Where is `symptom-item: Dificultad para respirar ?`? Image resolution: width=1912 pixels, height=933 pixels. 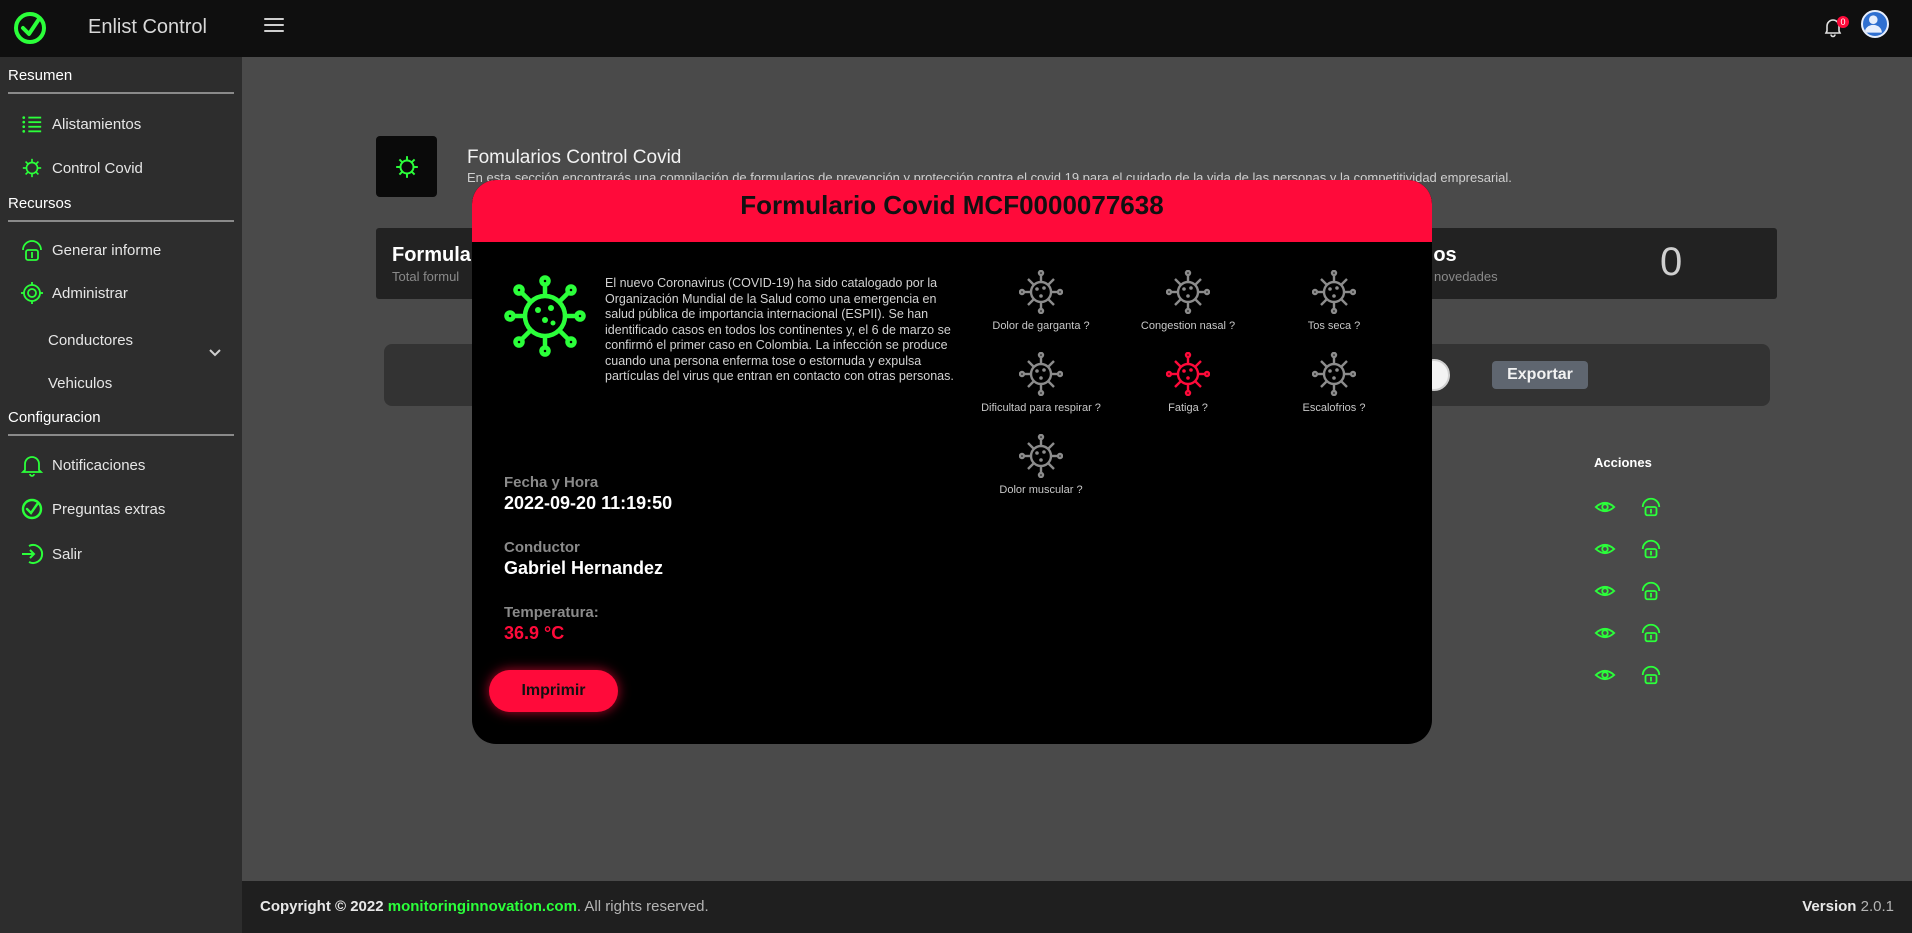 symptom-item: Dificultad para respirar ? is located at coordinates (1041, 383).